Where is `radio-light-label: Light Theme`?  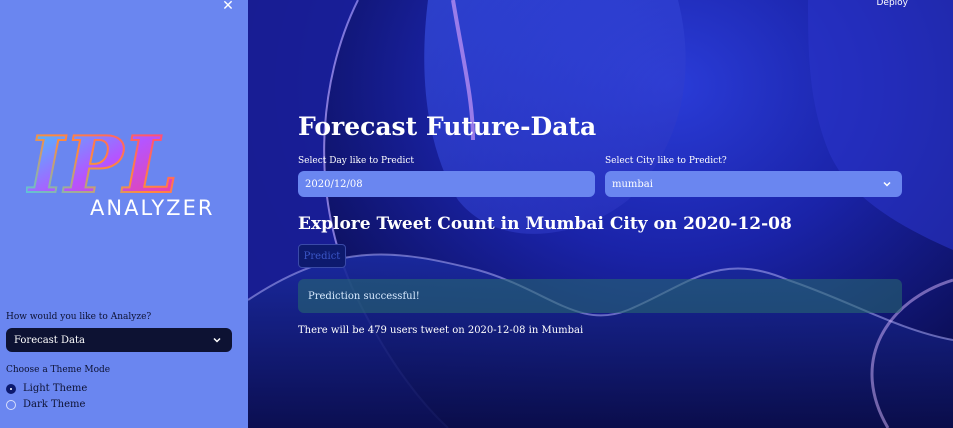 radio-light-label: Light Theme is located at coordinates (55, 388).